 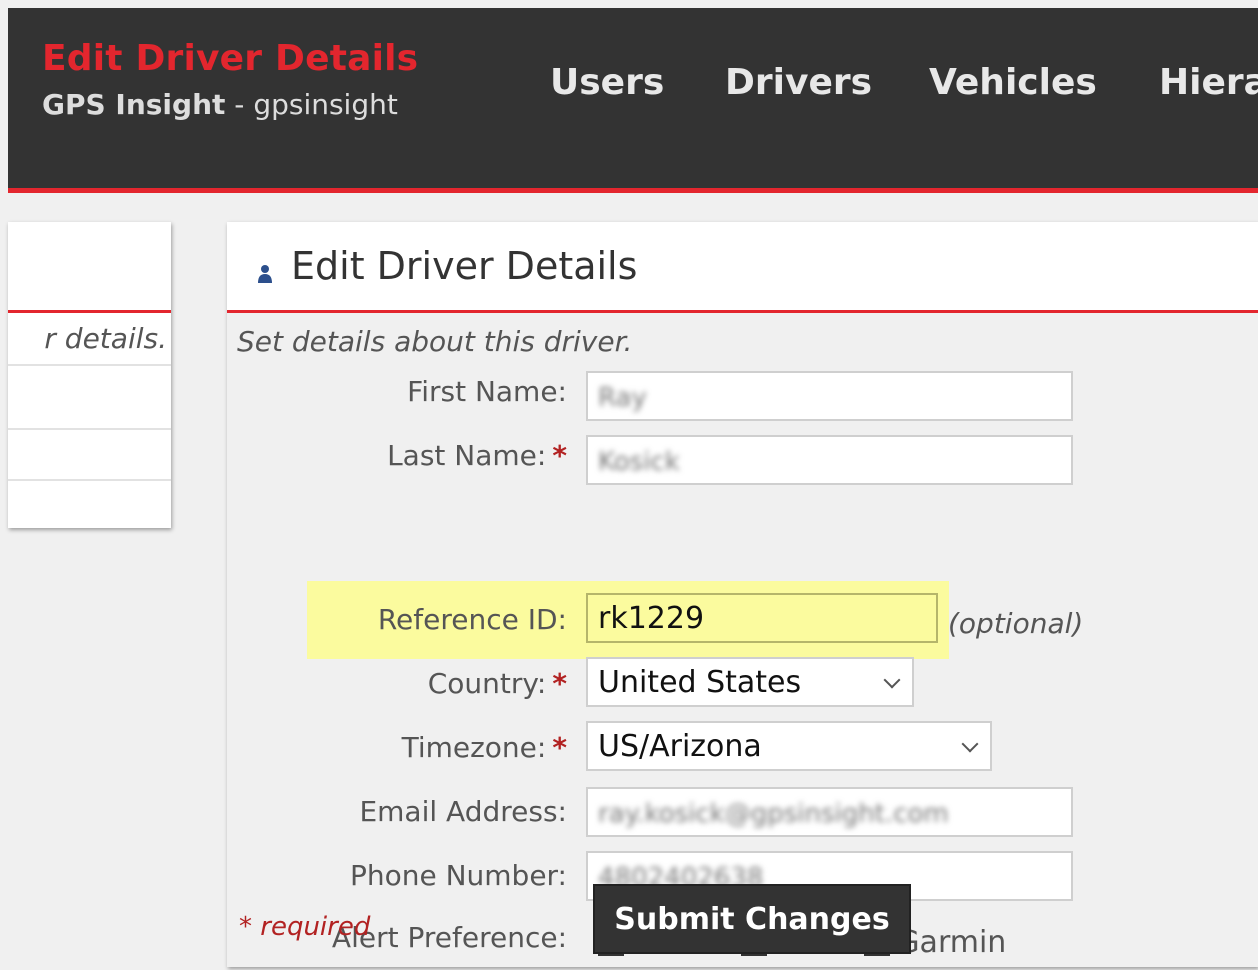 What do you see at coordinates (464, 266) in the screenshot?
I see `card-title: Edit Driver Details` at bounding box center [464, 266].